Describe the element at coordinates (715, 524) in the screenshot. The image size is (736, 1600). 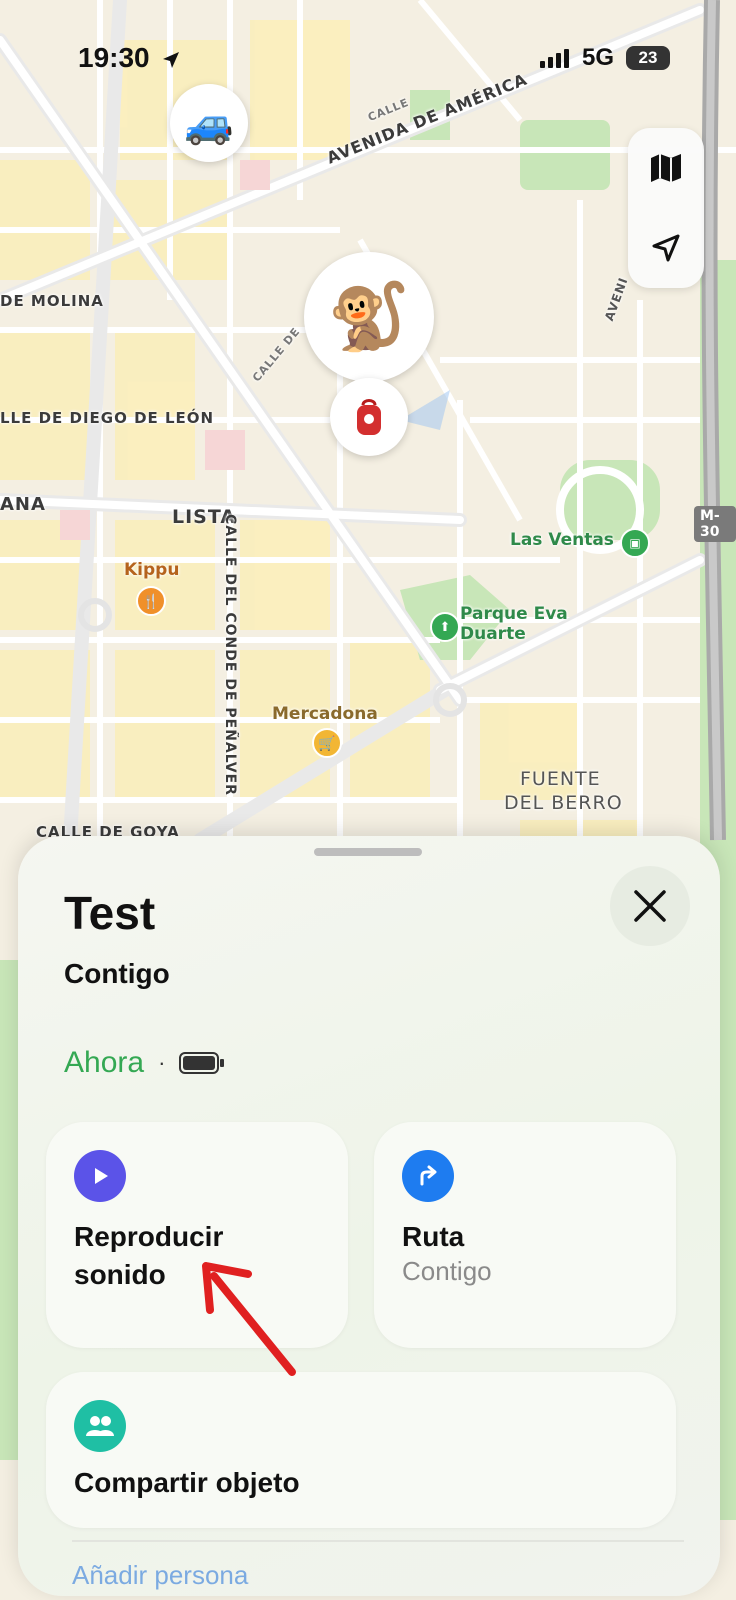
I see `highway-shield: M-30` at that location.